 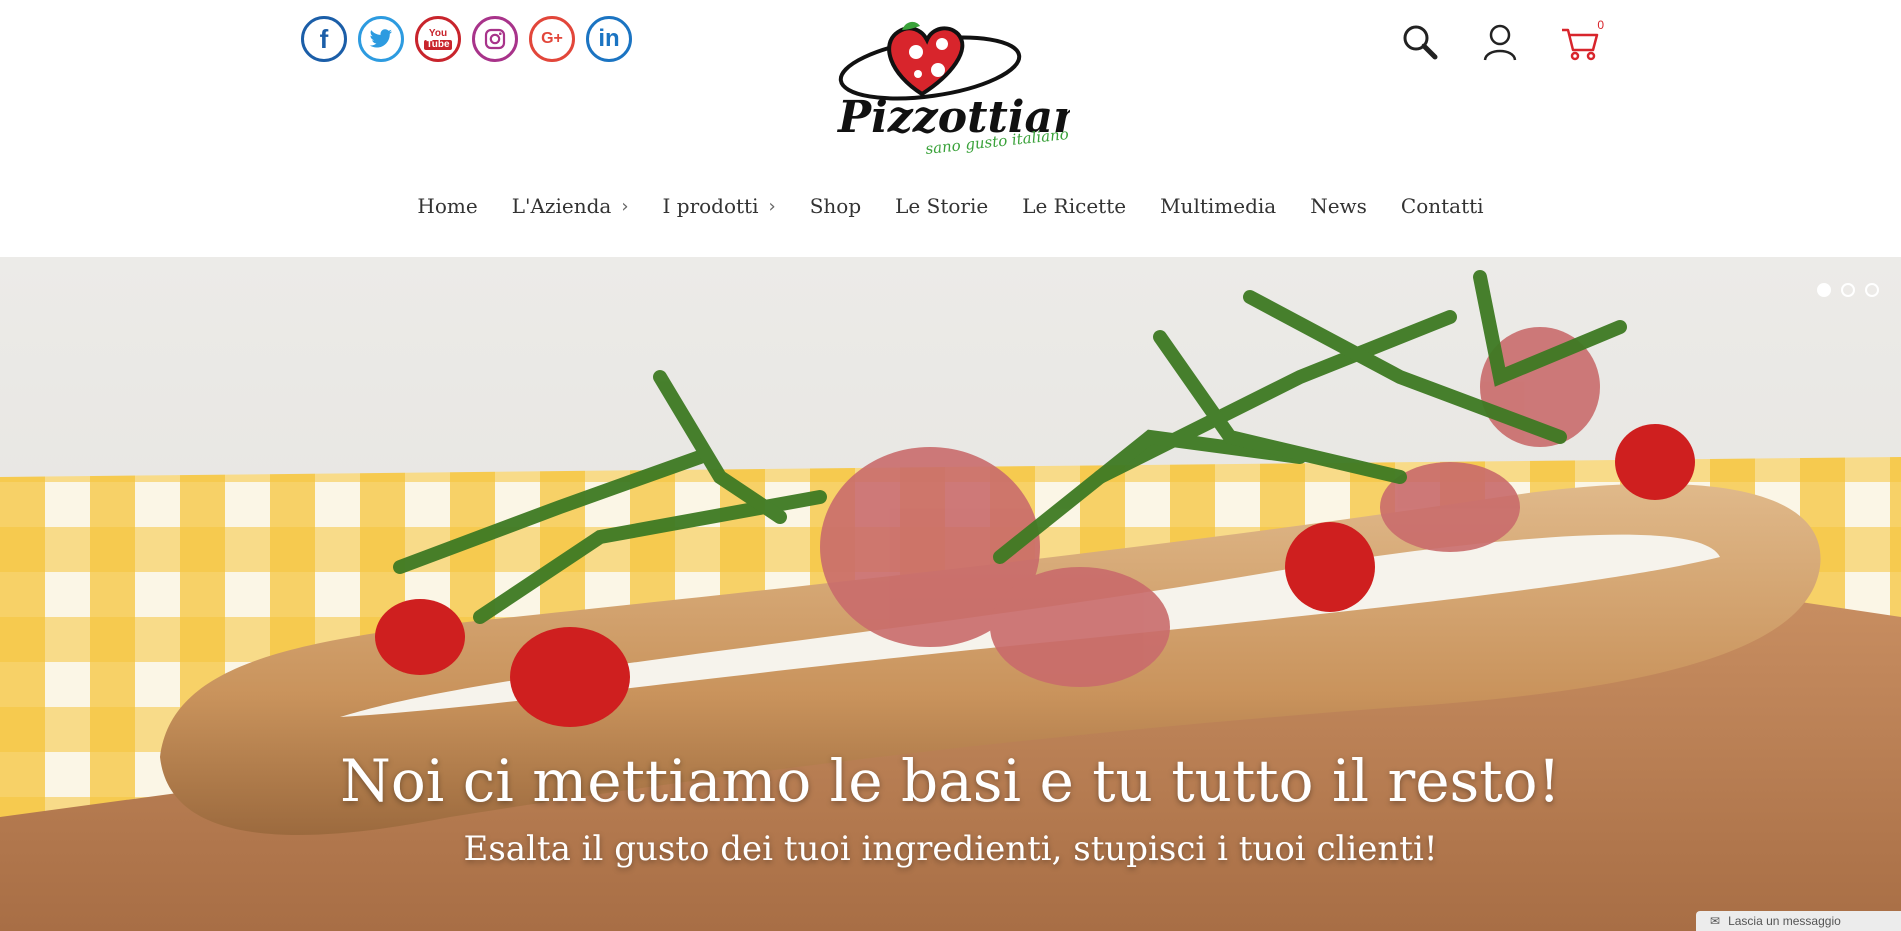 What do you see at coordinates (381, 39) in the screenshot?
I see `twitter-icon` at bounding box center [381, 39].